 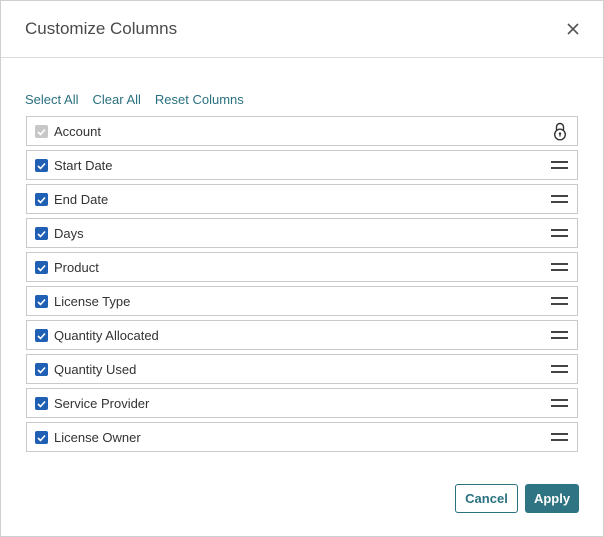 What do you see at coordinates (76, 267) in the screenshot?
I see `column-label: Product` at bounding box center [76, 267].